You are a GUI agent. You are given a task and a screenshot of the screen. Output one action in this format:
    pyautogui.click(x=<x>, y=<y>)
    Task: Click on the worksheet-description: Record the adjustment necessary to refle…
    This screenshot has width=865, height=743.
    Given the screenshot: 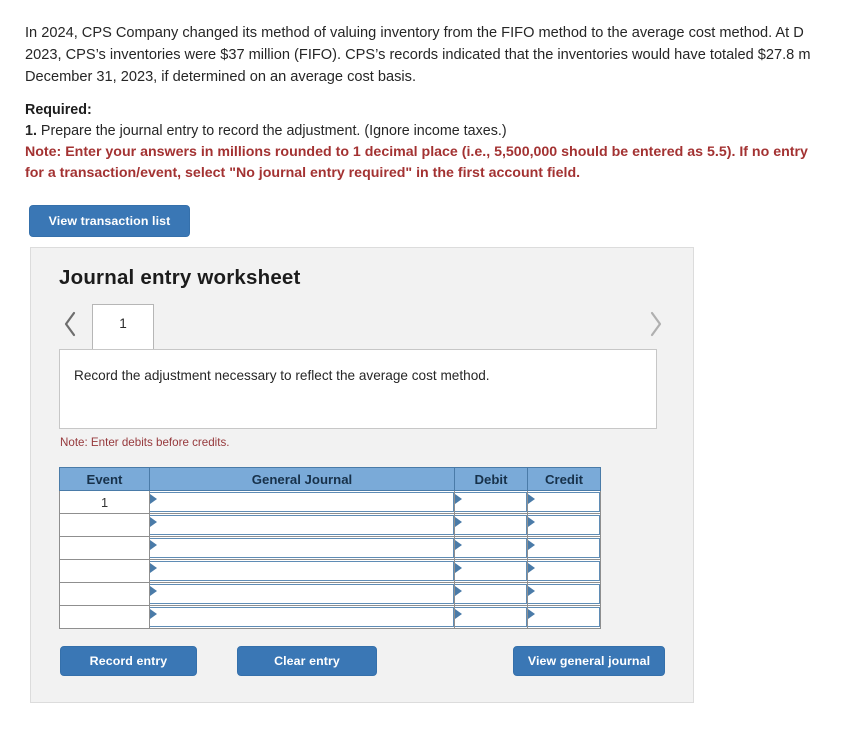 What is the action you would take?
    pyautogui.click(x=358, y=389)
    